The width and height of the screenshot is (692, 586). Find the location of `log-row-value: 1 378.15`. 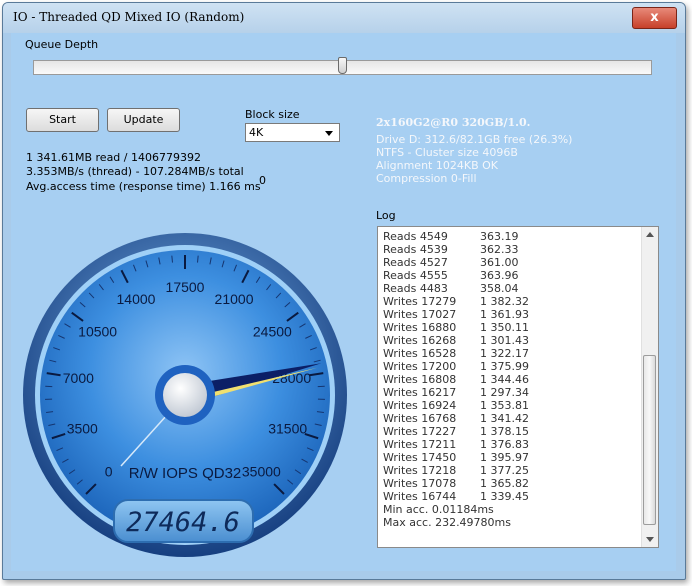

log-row-value: 1 378.15 is located at coordinates (504, 431).